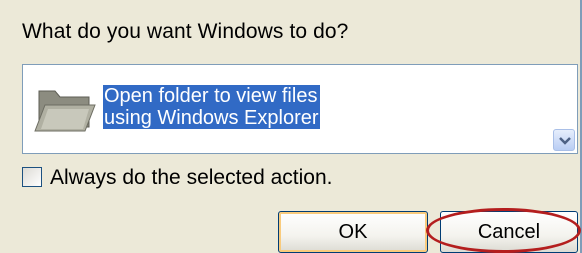 The height and width of the screenshot is (253, 582). I want to click on dialog-prompt: What do you want Windows to do?, so click(185, 31).